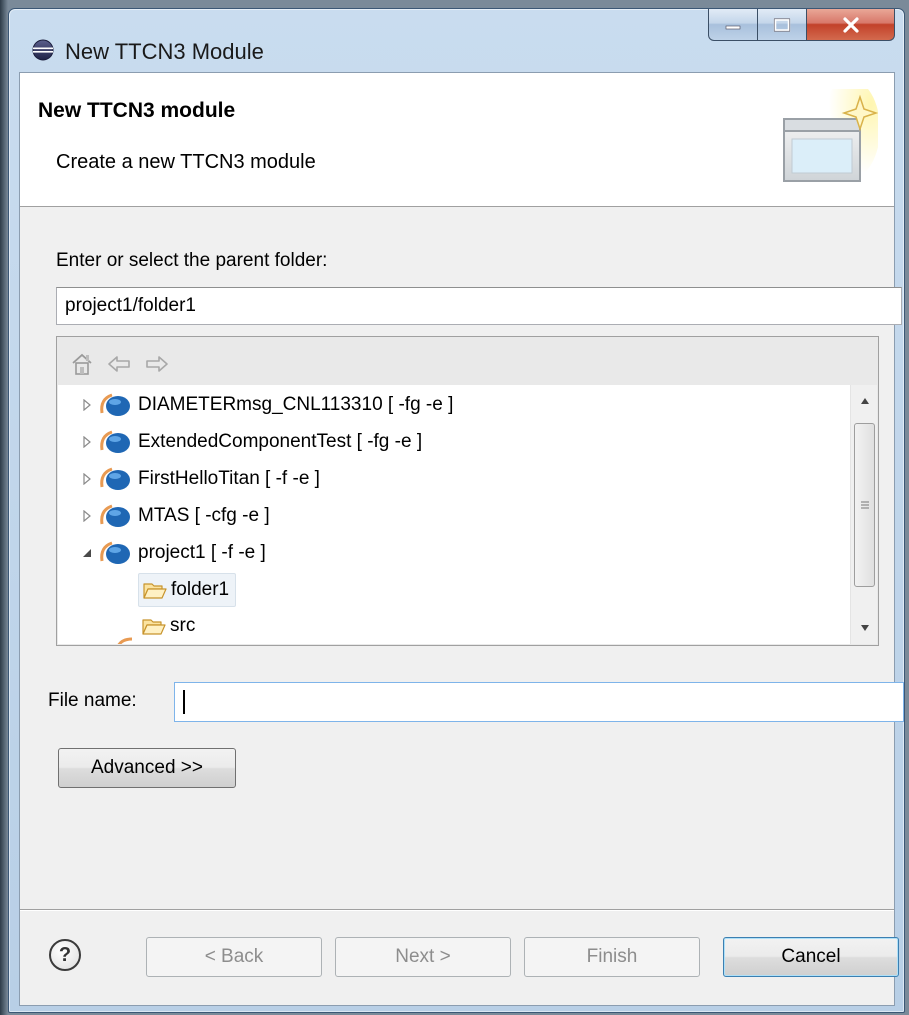 This screenshot has height=1015, width=909. Describe the element at coordinates (296, 404) in the screenshot. I see `tree-item-label: DIAMETERmsg_CNL113310 [ -fg -e ]` at that location.